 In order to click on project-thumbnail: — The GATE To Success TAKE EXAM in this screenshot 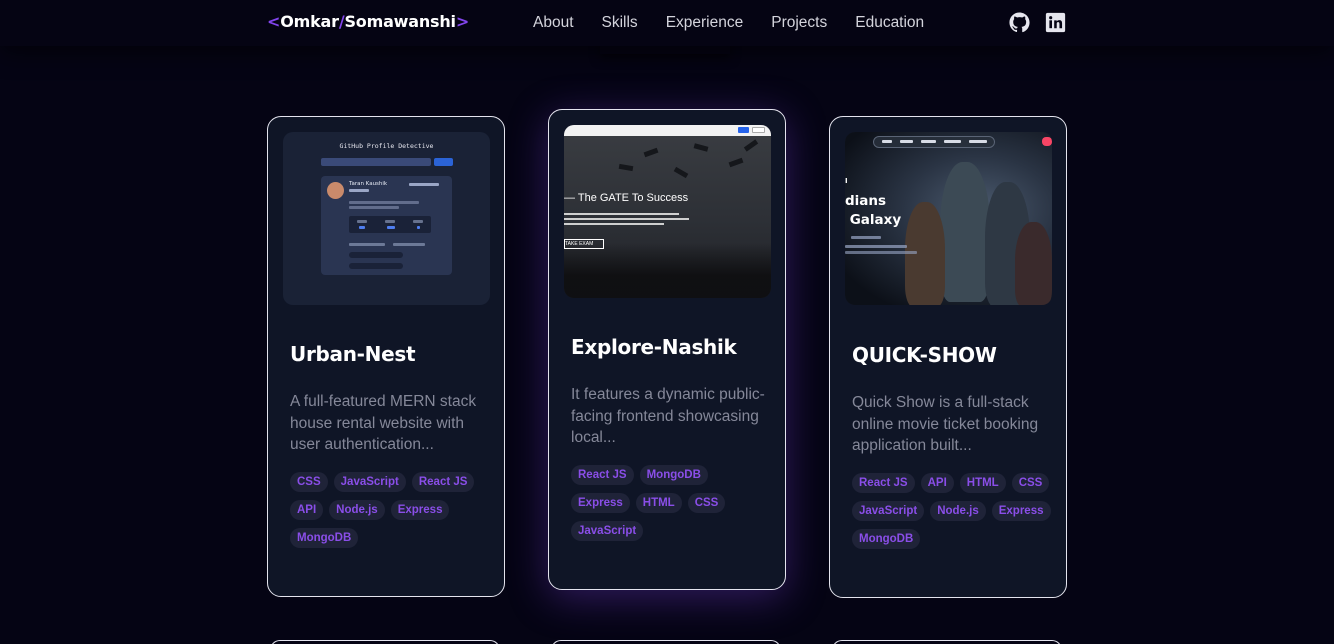, I will do `click(667, 211)`.